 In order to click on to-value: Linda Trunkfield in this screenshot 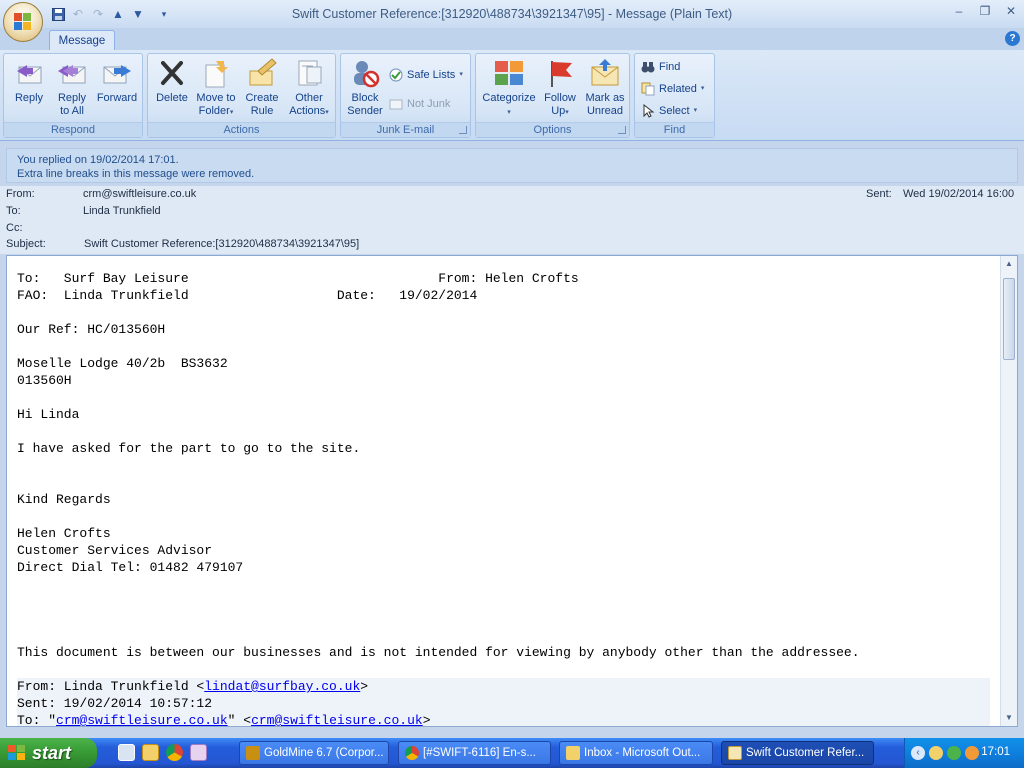, I will do `click(122, 211)`.